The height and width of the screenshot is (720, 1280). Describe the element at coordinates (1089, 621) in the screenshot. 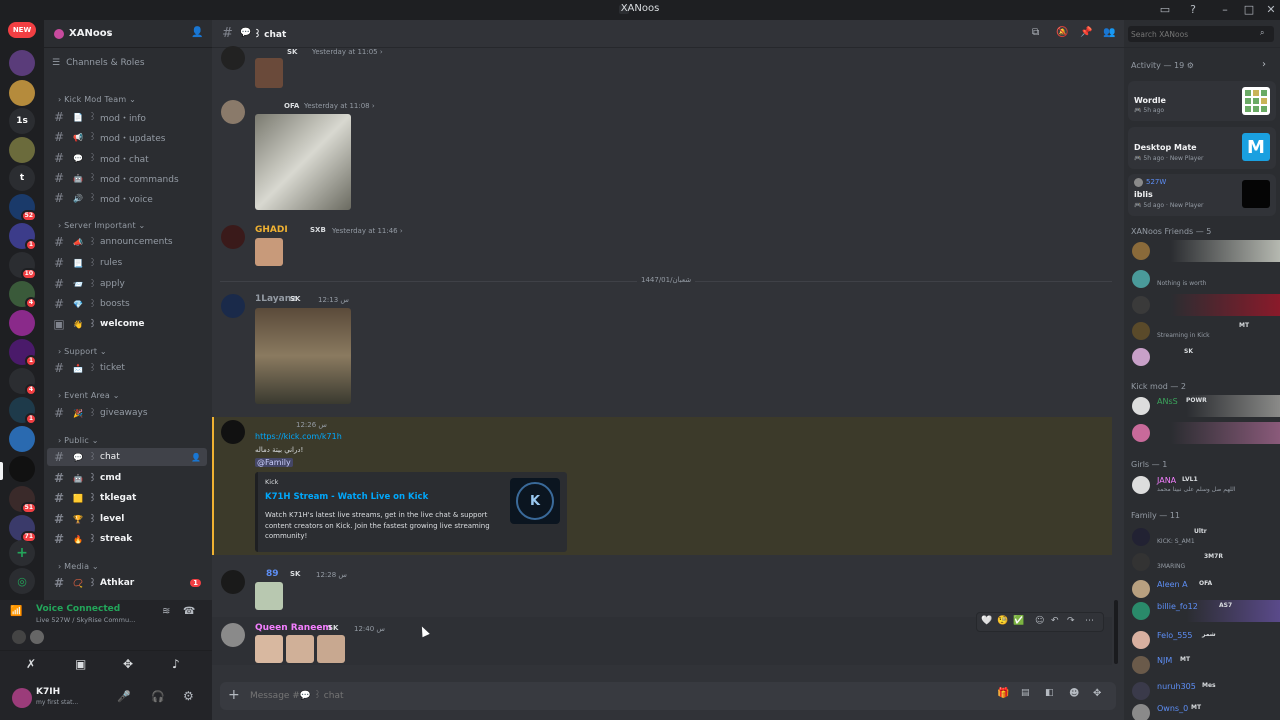

I see `more-options-icon: ⋯` at that location.